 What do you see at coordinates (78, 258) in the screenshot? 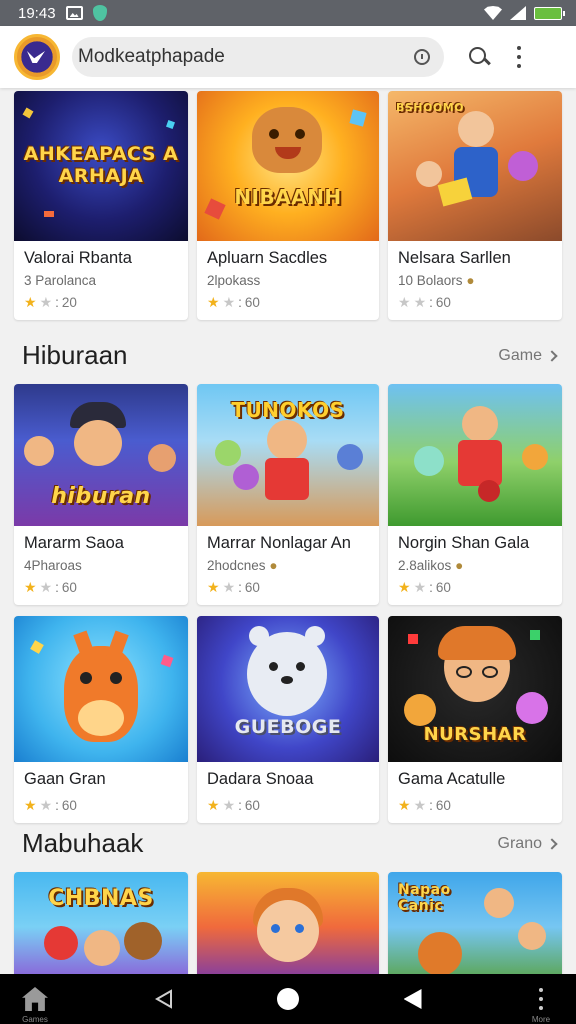
I see `game-title: Valorai Rbanta` at bounding box center [78, 258].